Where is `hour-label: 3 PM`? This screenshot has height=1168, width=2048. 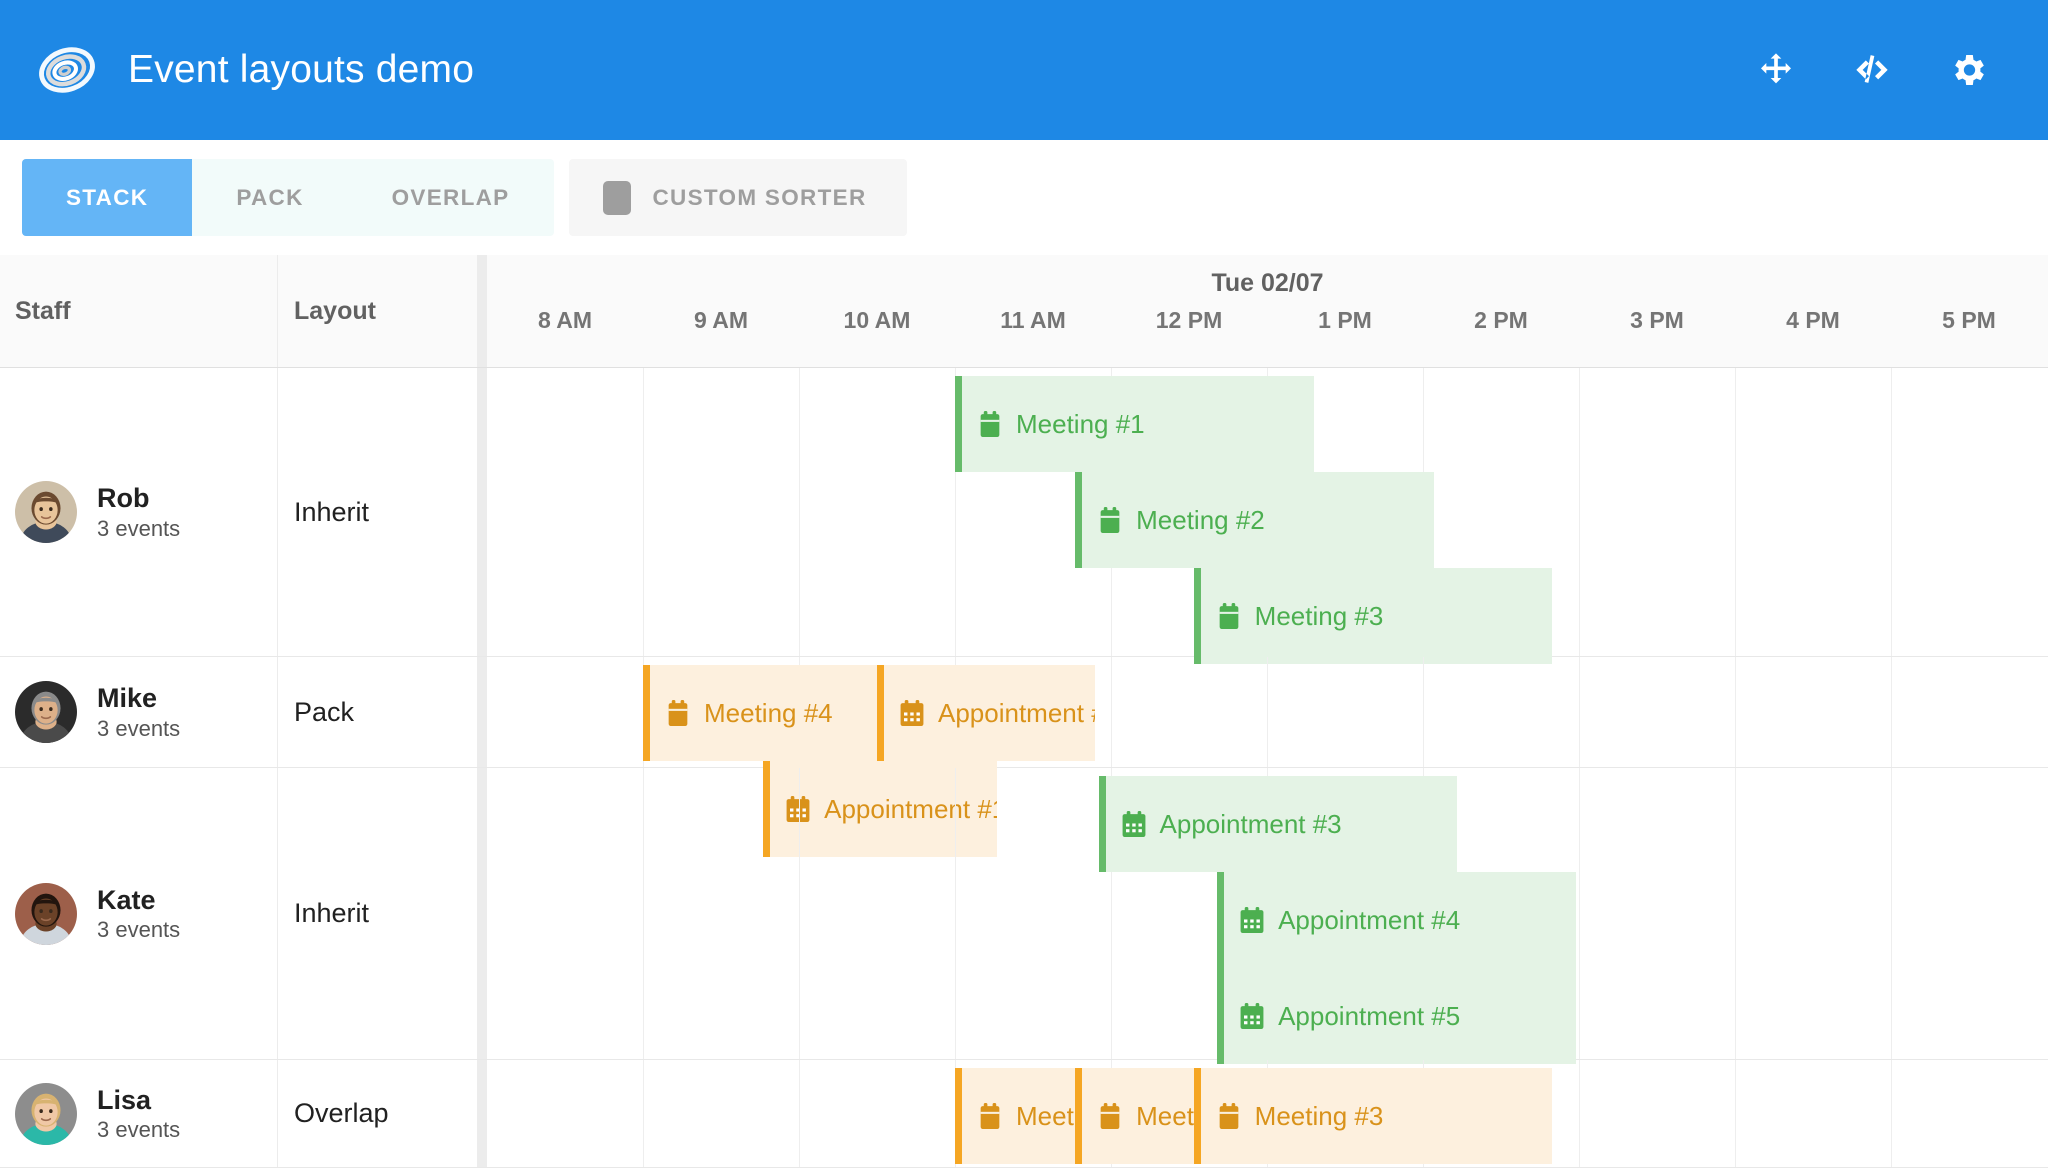
hour-label: 3 PM is located at coordinates (1657, 320).